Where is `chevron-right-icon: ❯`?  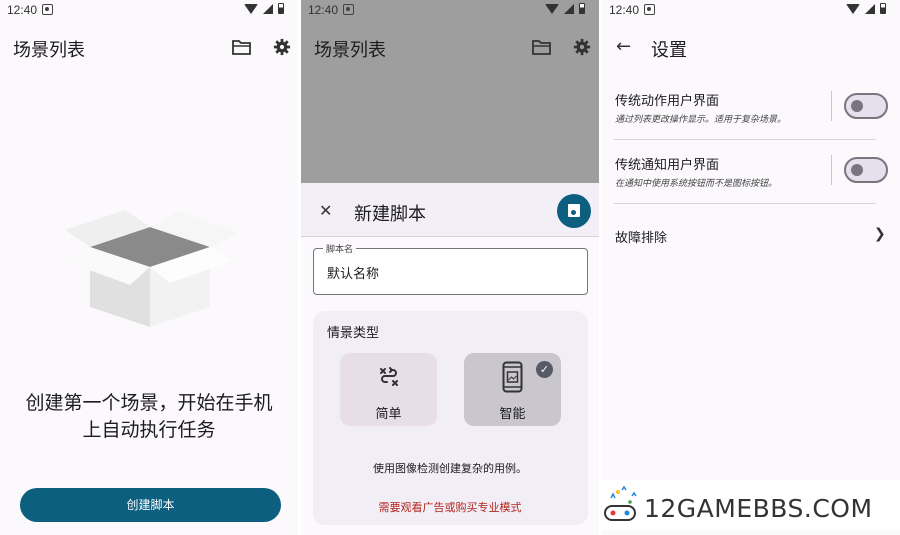 chevron-right-icon: ❯ is located at coordinates (880, 234).